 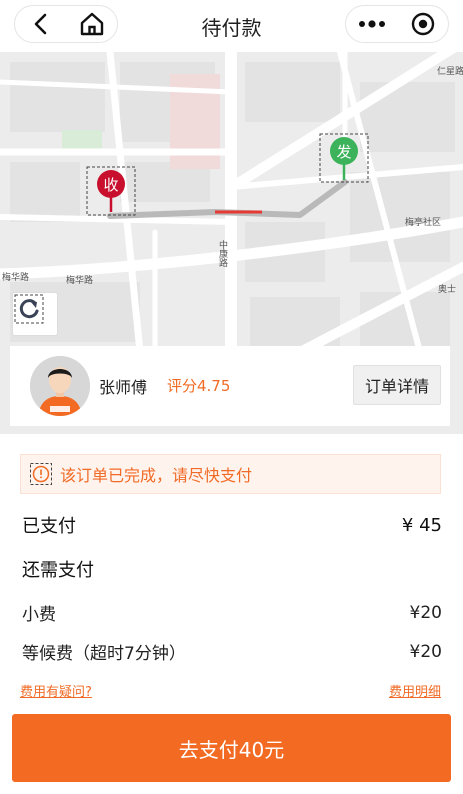 I want to click on more-dots-icon, so click(x=371, y=24).